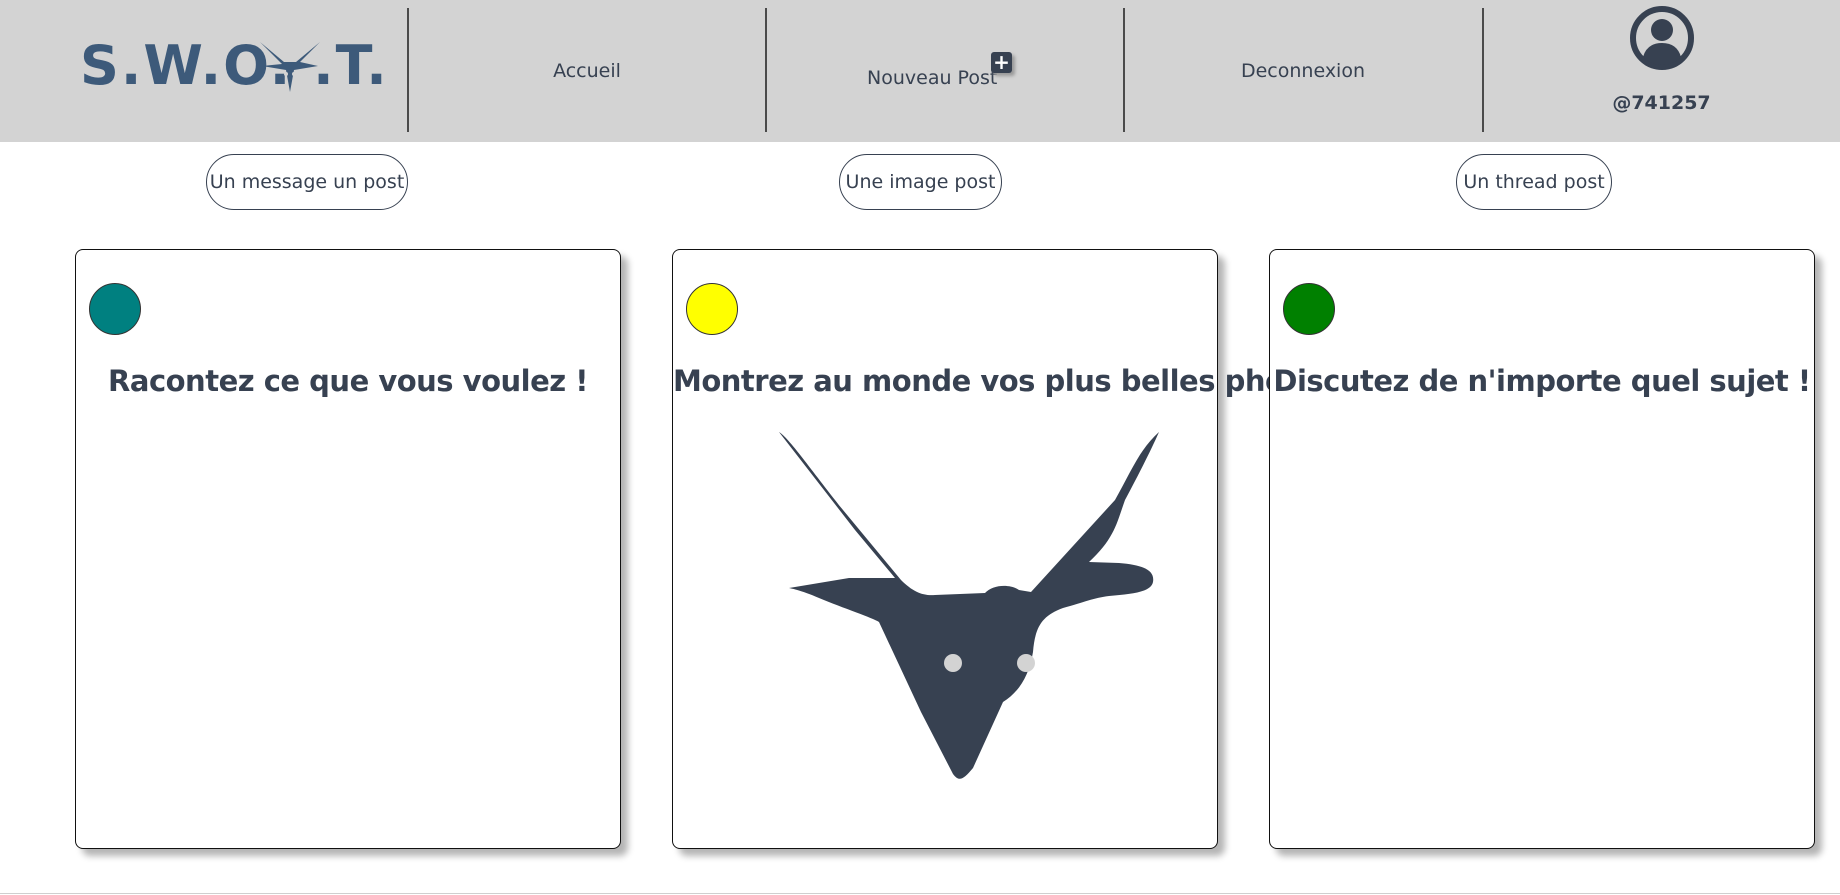 The image size is (1840, 895). Describe the element at coordinates (969, 605) in the screenshot. I see `goat-head-icon` at that location.